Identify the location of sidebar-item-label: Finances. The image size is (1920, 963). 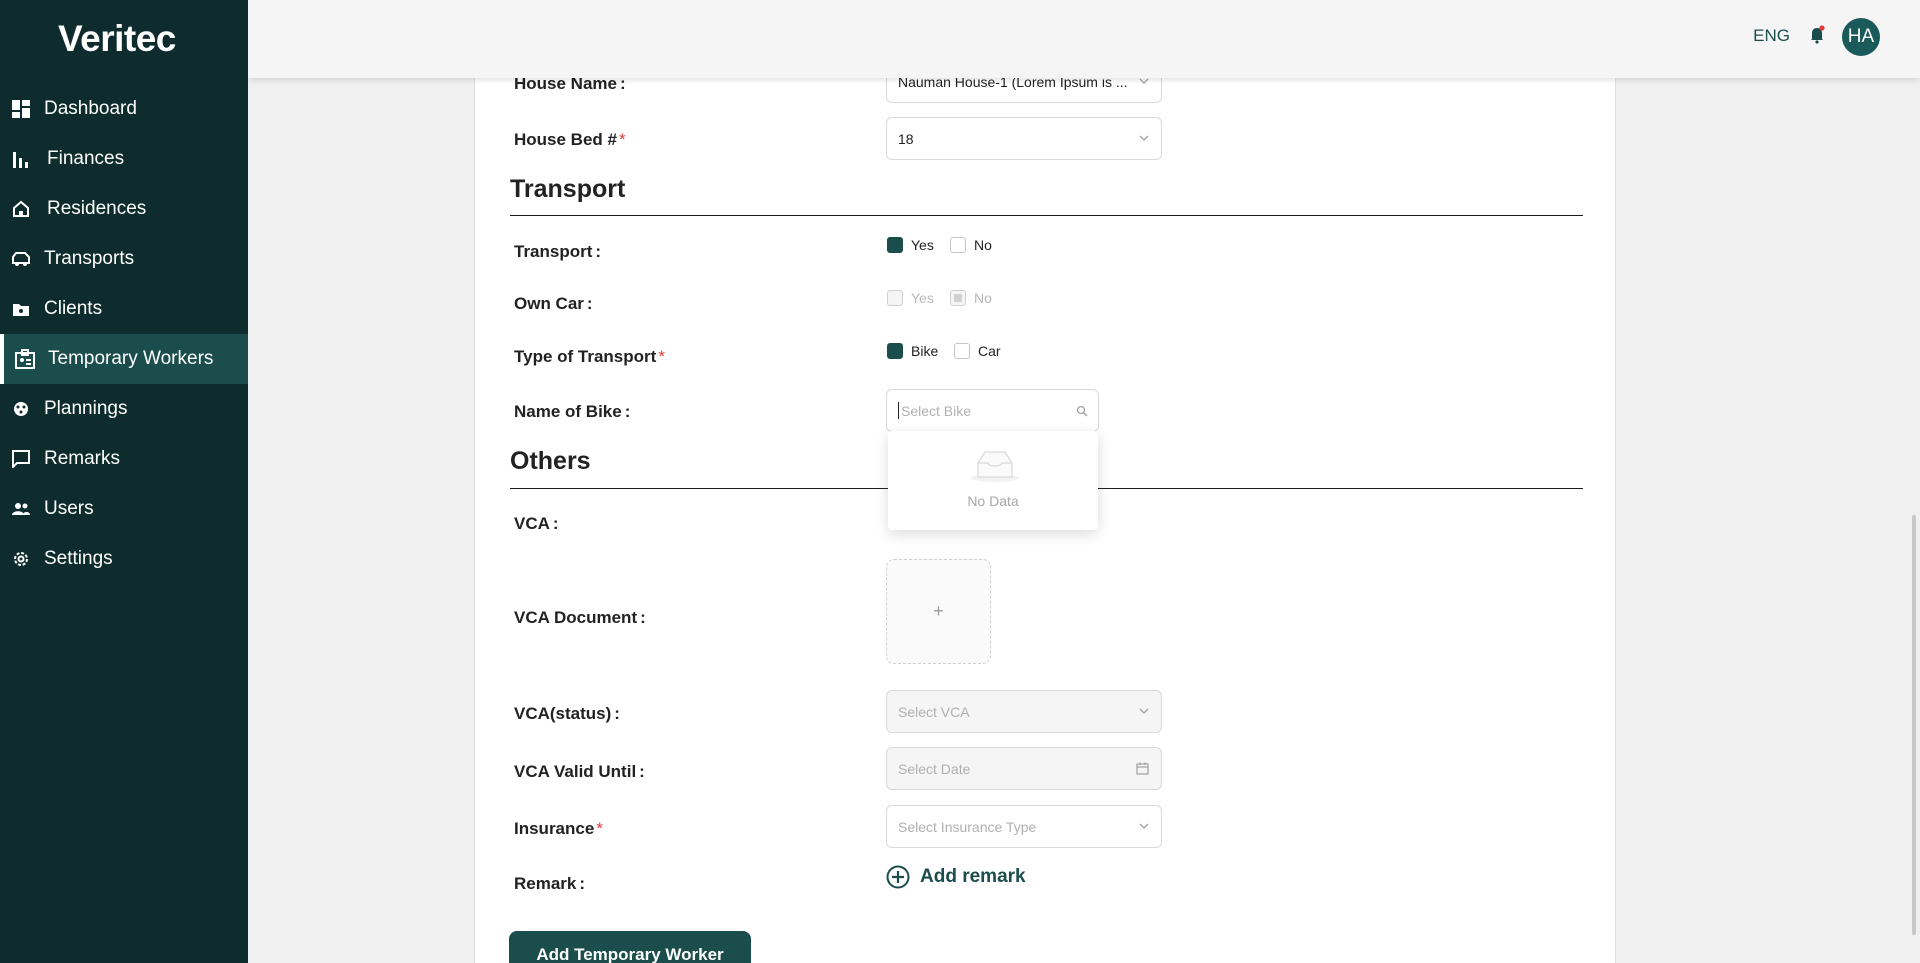
(86, 158).